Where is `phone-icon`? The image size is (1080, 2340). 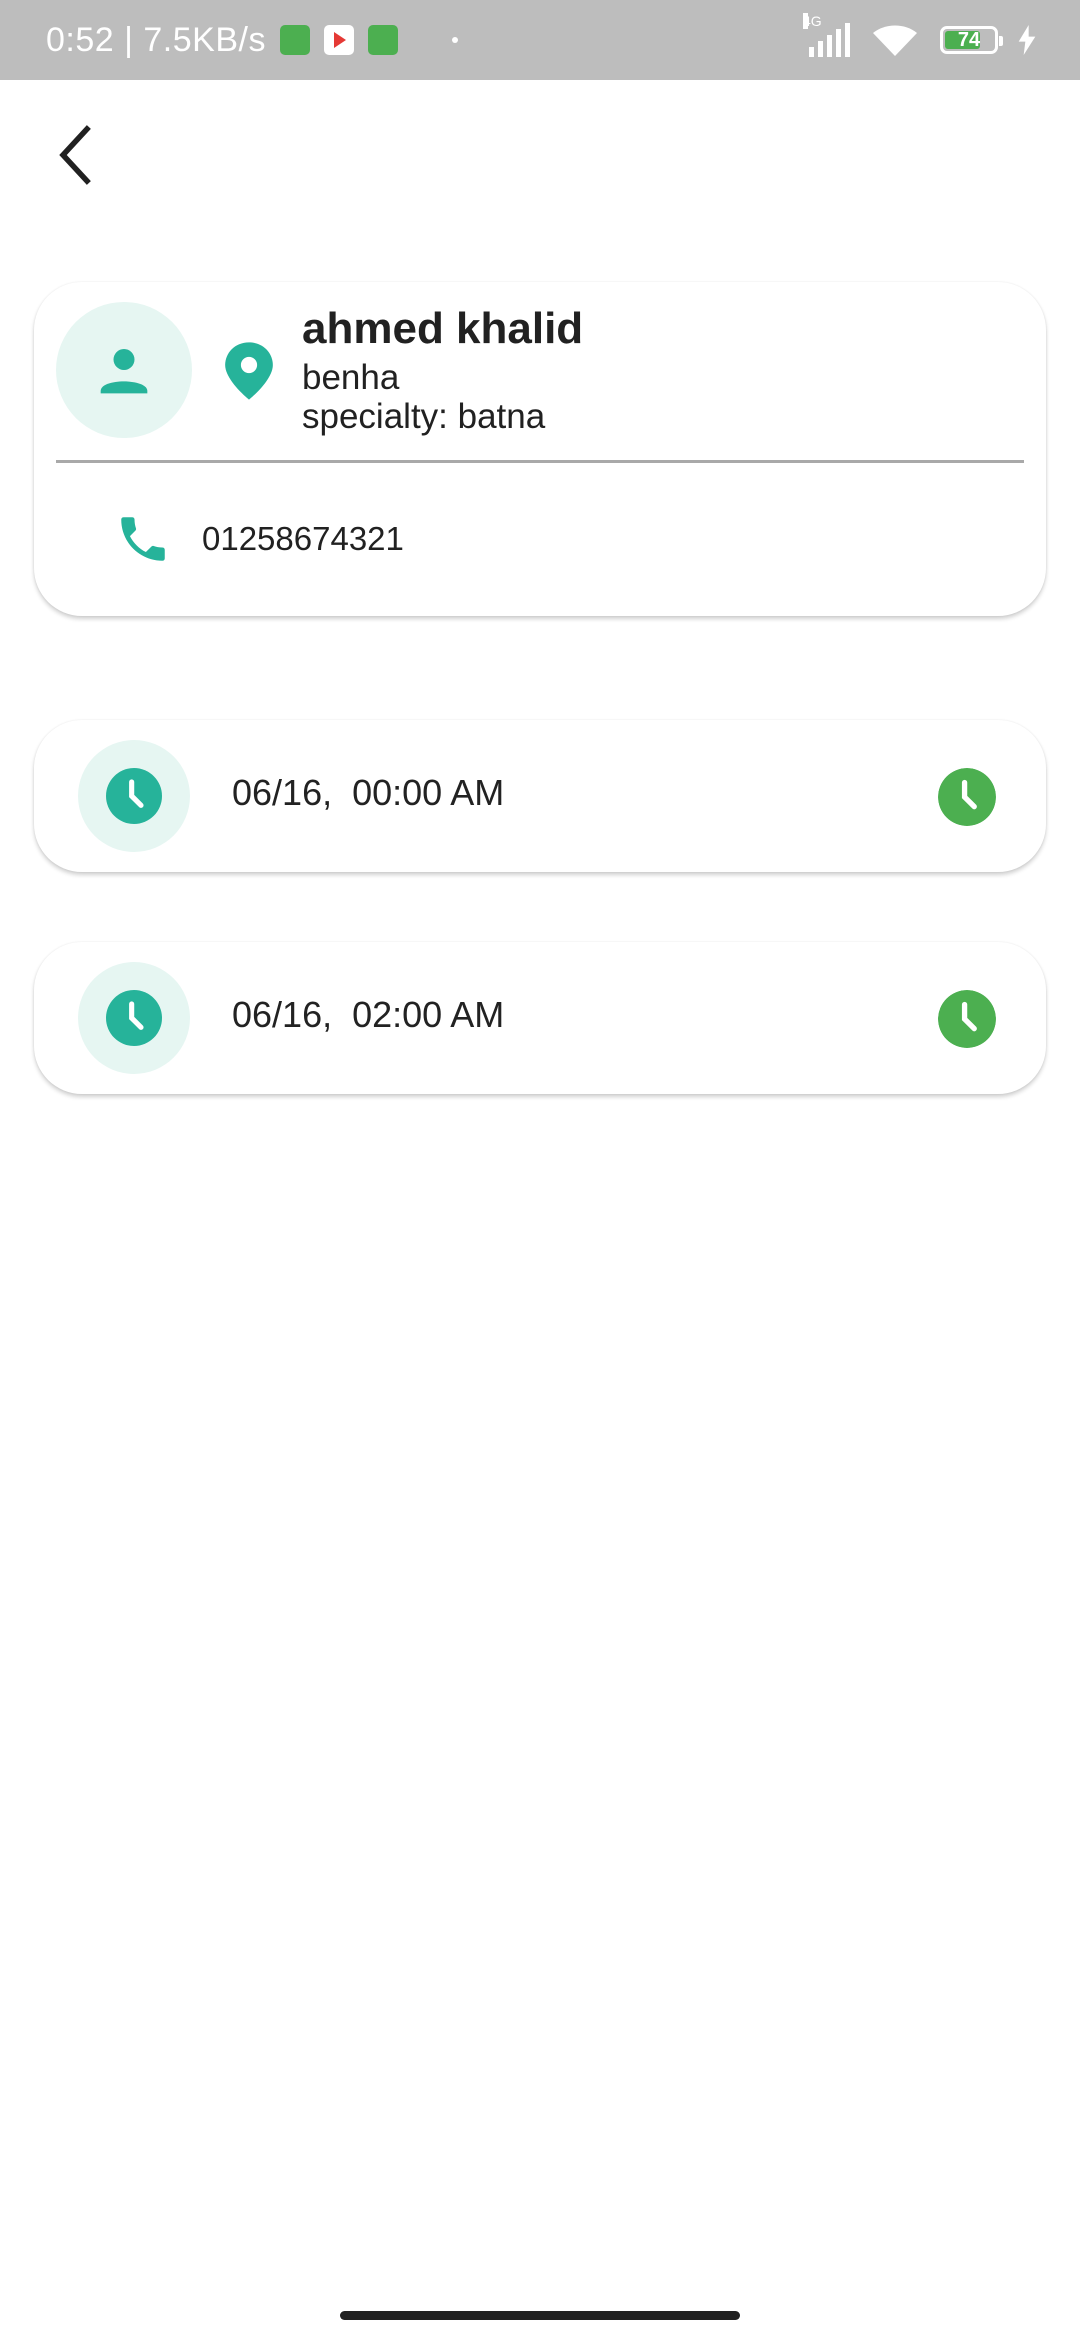 phone-icon is located at coordinates (143, 539).